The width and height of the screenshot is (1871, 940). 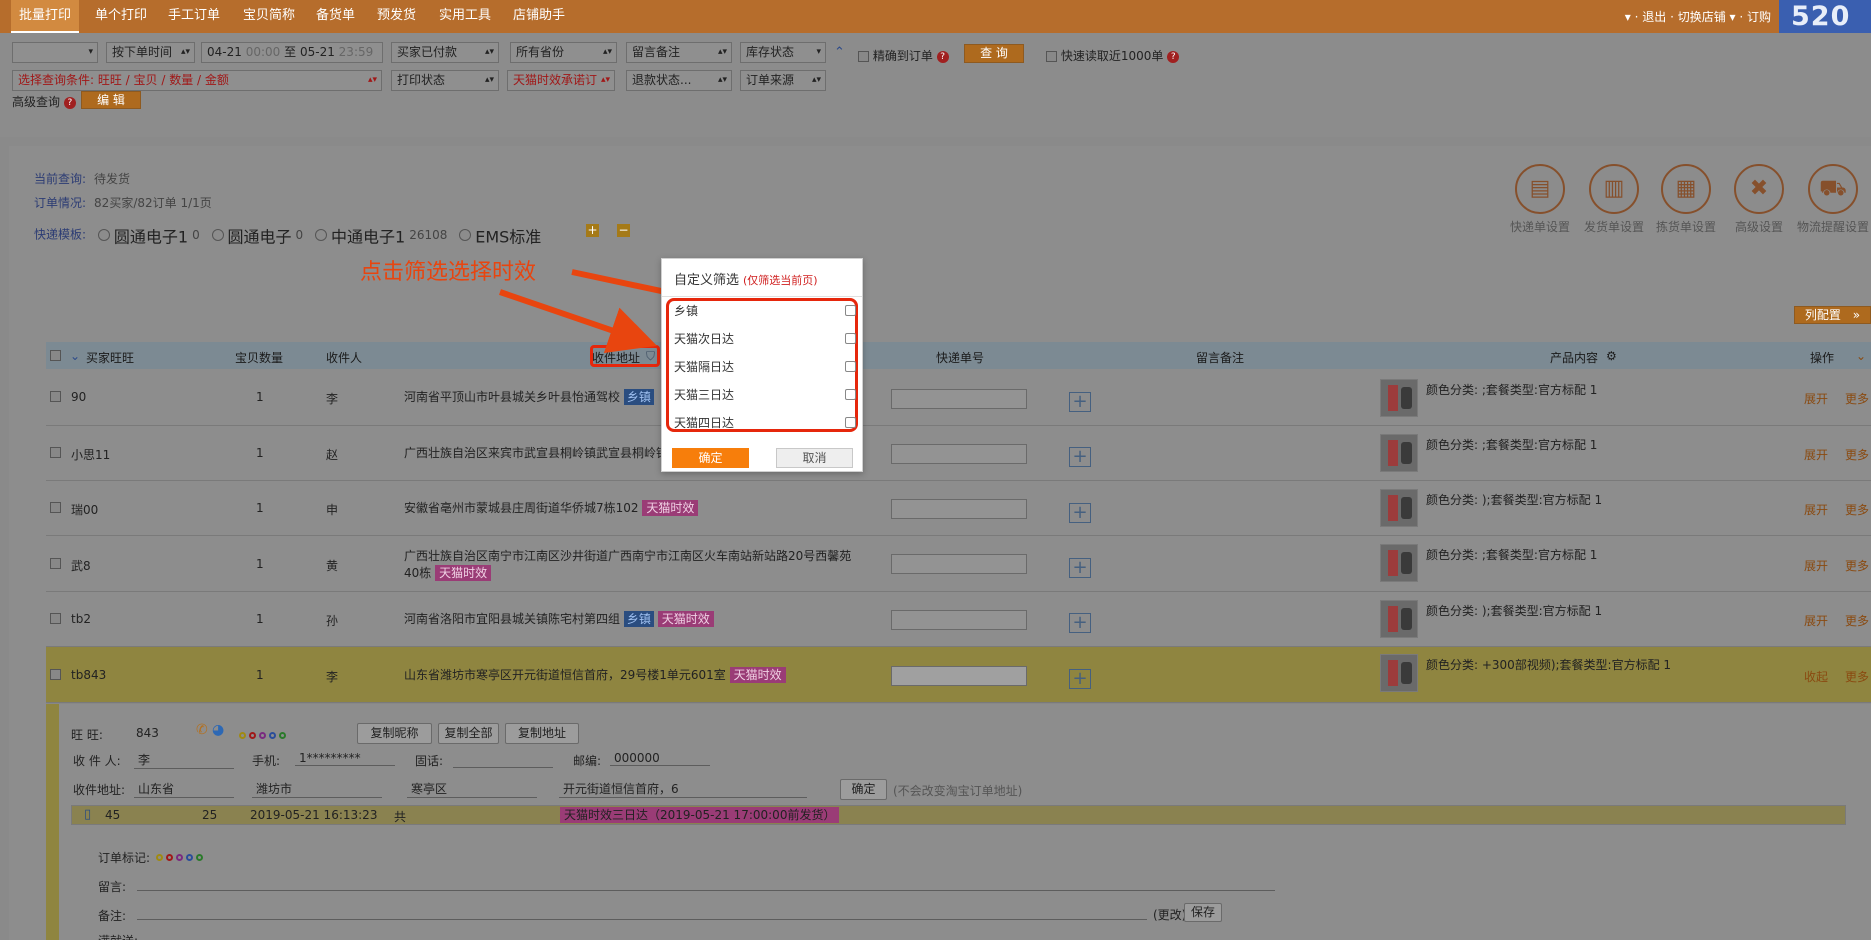 What do you see at coordinates (903, 55) in the screenshot?
I see `exact-order-option: 精确到订单 ?` at bounding box center [903, 55].